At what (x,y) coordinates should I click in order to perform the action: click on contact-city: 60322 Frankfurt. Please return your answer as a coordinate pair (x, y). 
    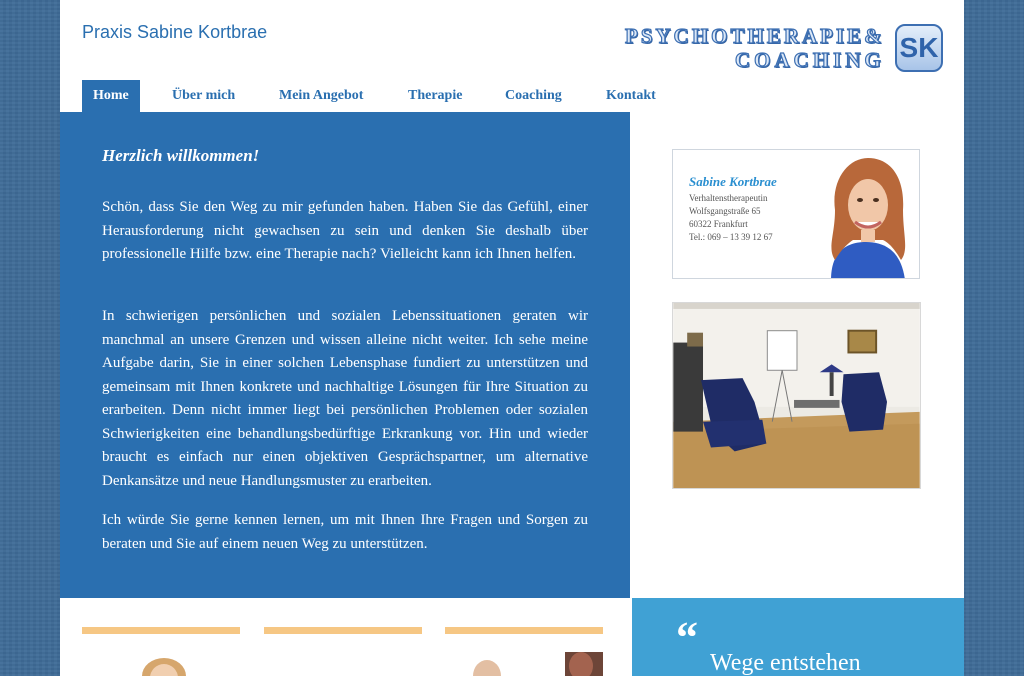
    Looking at the image, I should click on (718, 224).